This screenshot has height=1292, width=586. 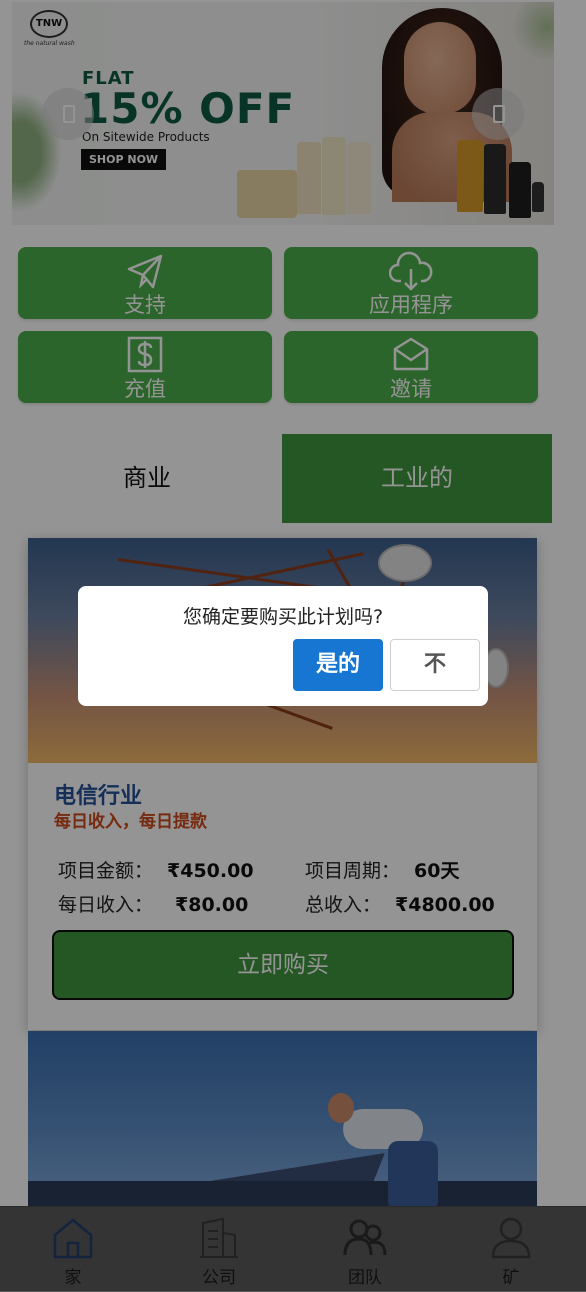 What do you see at coordinates (283, 646) in the screenshot?
I see `confirm-dialog: 您确定要购买此计划吗? 是的 不` at bounding box center [283, 646].